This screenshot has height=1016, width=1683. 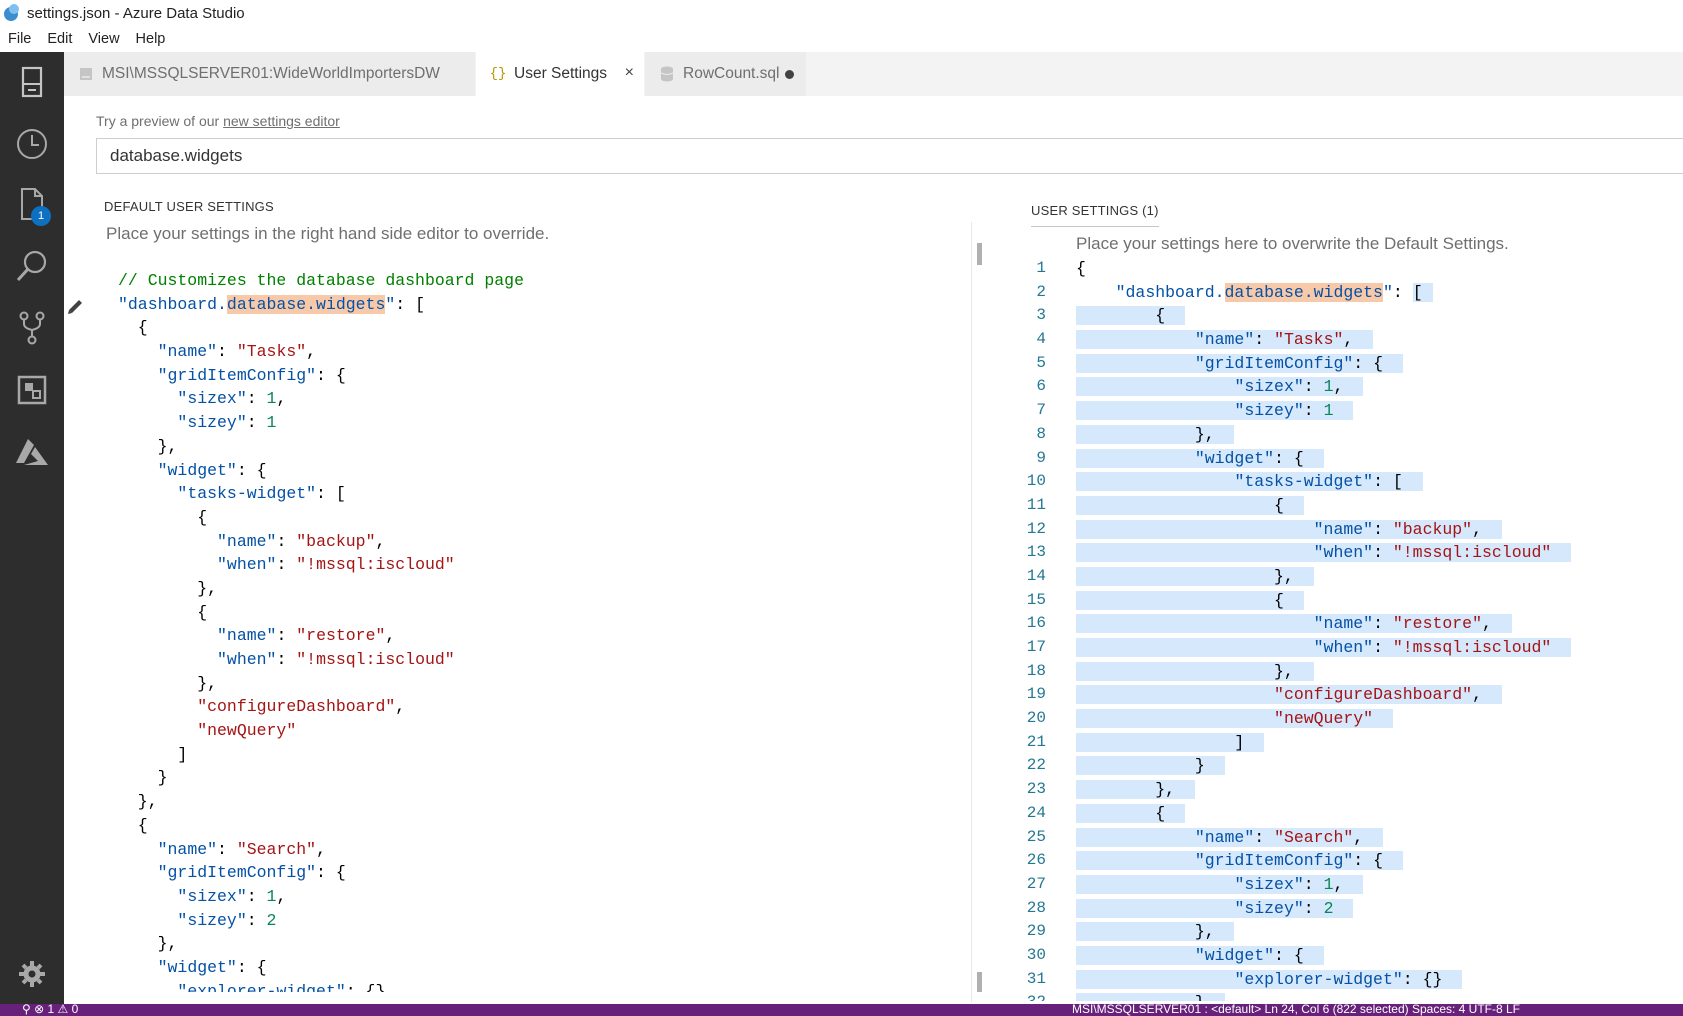 I want to click on settings-hint: Try a preview of our new settings editor, so click(x=218, y=121).